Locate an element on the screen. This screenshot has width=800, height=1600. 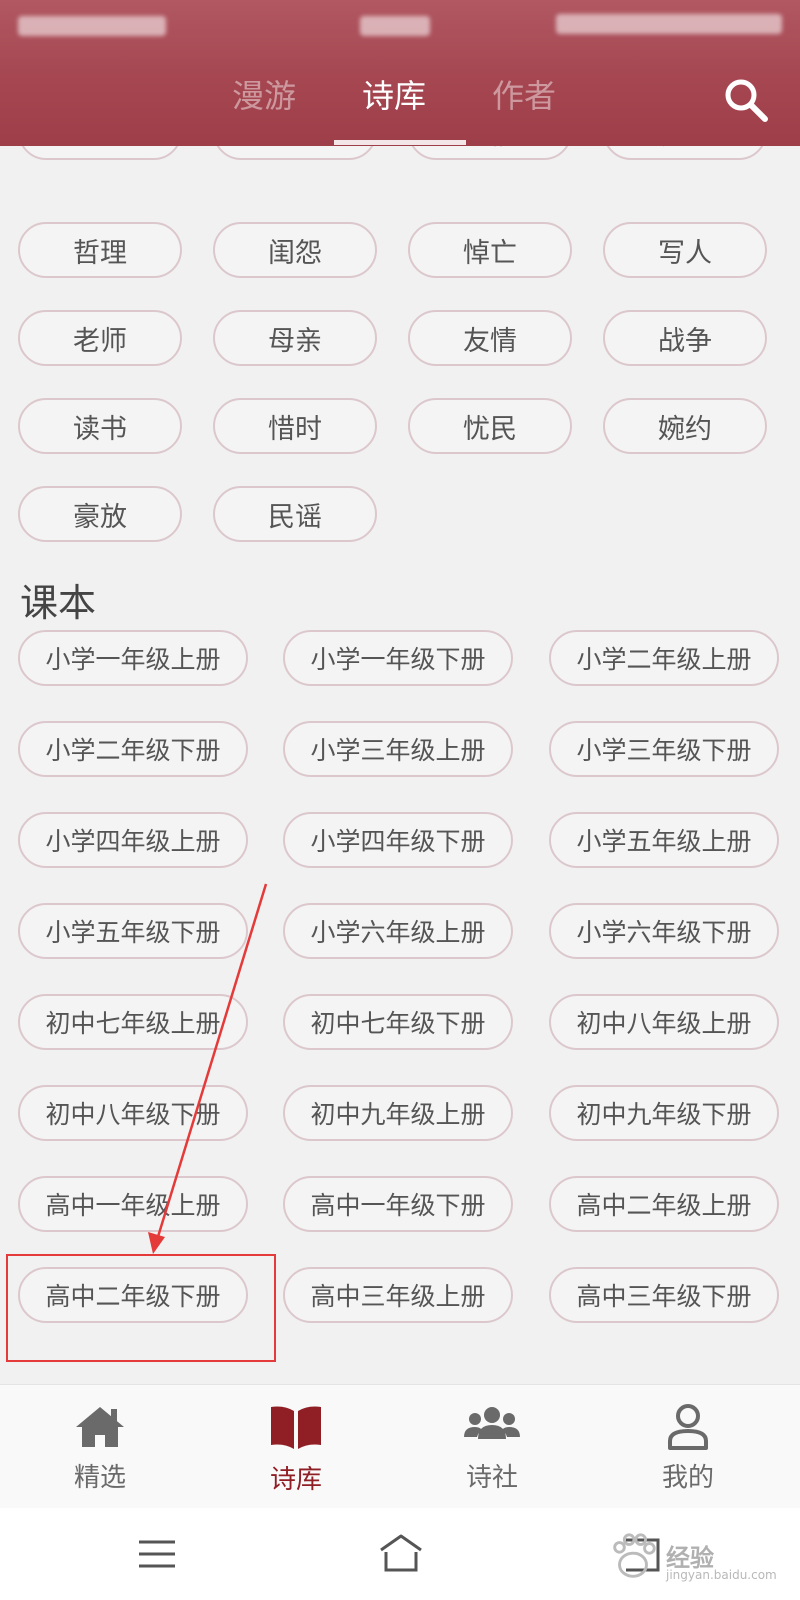
tag-pill: 闺怨 is located at coordinates (295, 250).